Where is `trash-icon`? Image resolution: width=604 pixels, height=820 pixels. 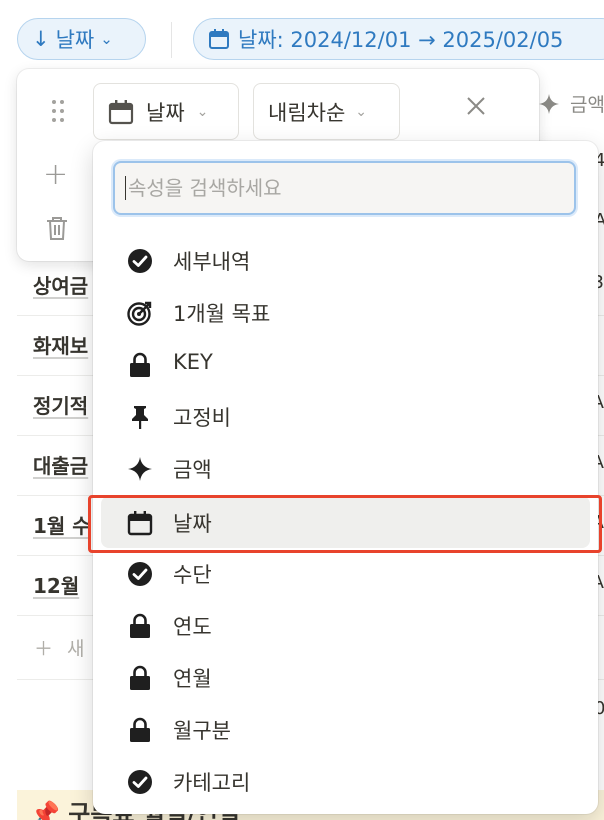 trash-icon is located at coordinates (57, 228).